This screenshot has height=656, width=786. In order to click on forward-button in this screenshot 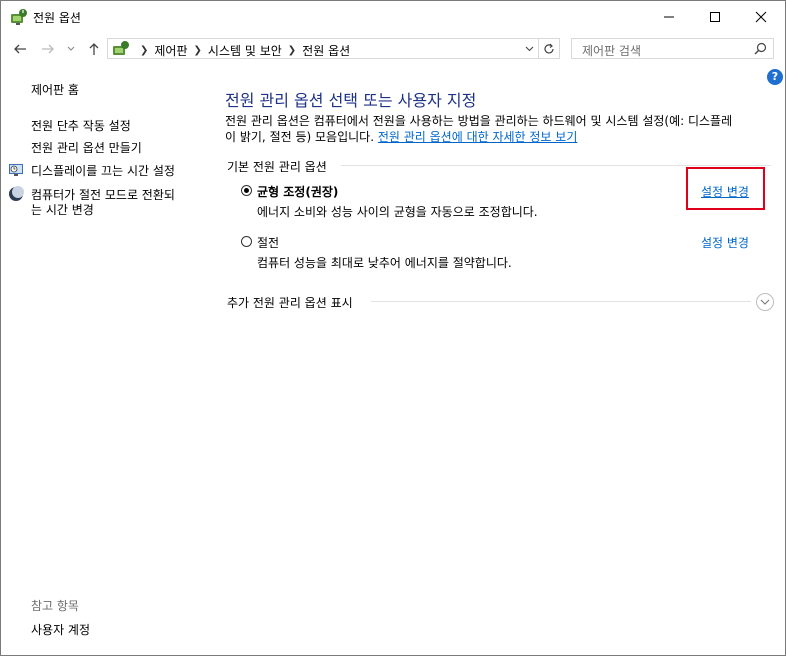, I will do `click(48, 49)`.